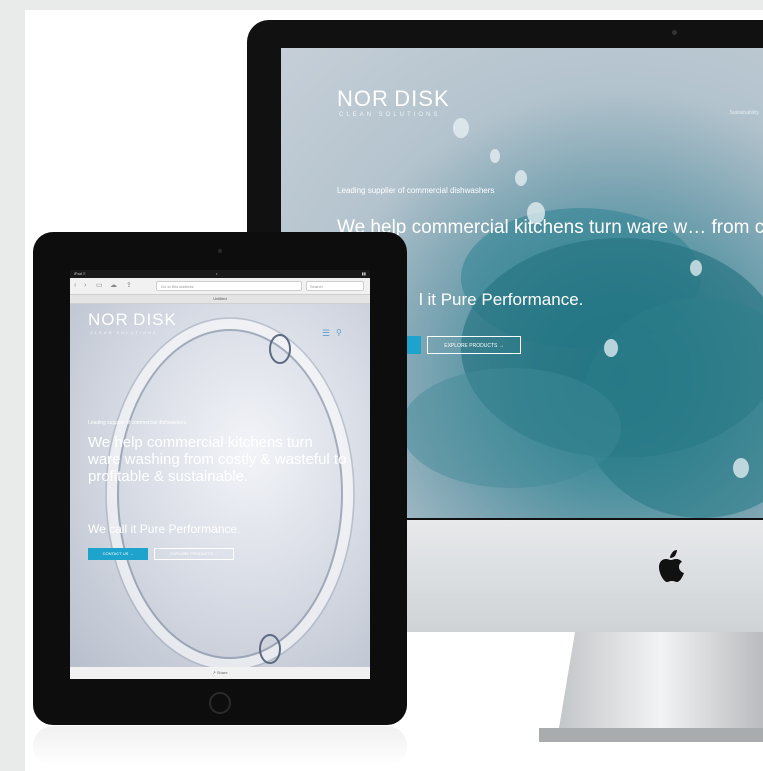 This screenshot has height=771, width=763. Describe the element at coordinates (220, 703) in the screenshot. I see `home-button` at that location.